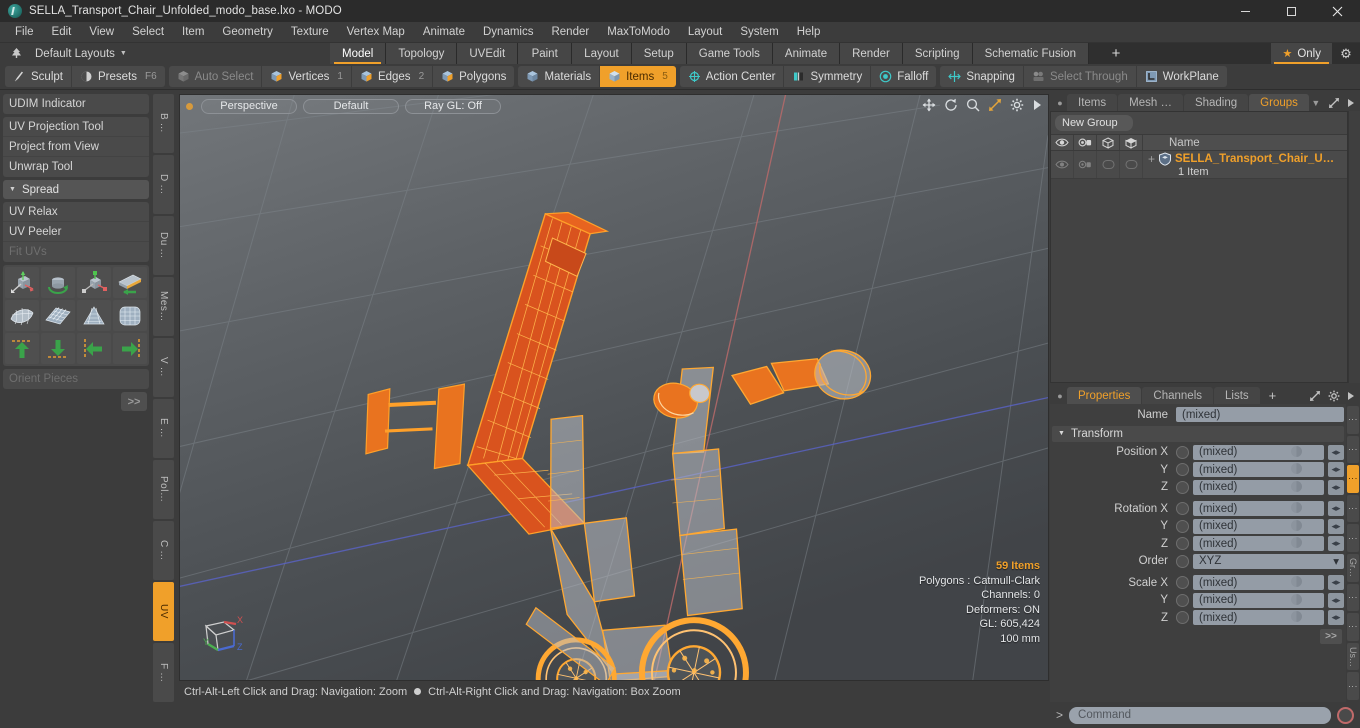 Image resolution: width=1360 pixels, height=728 pixels. Describe the element at coordinates (1336, 487) in the screenshot. I see `position-z-stepper: ◂▸` at that location.